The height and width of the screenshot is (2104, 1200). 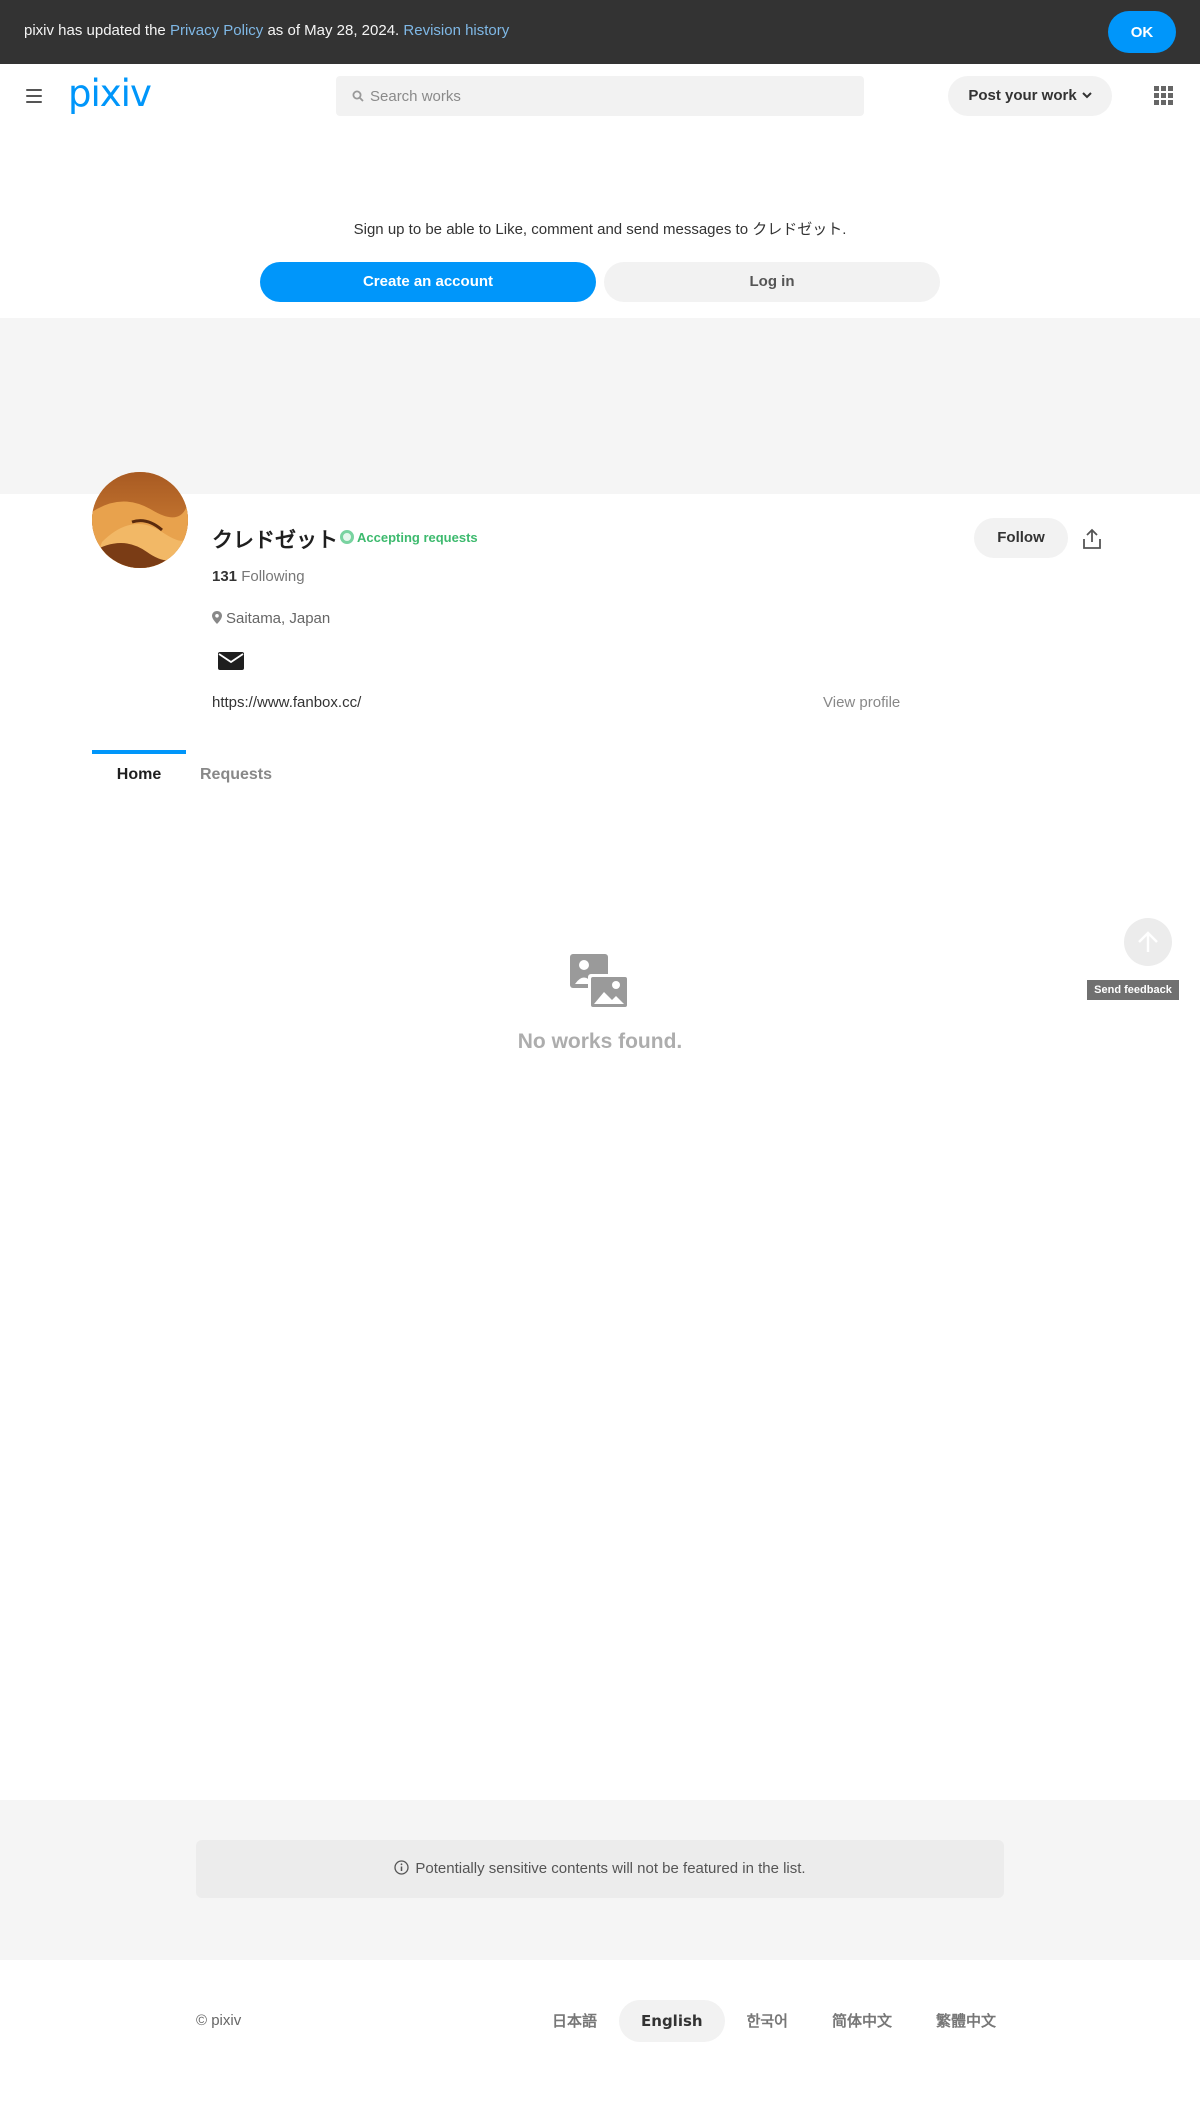 I want to click on location-pin-icon, so click(x=217, y=617).